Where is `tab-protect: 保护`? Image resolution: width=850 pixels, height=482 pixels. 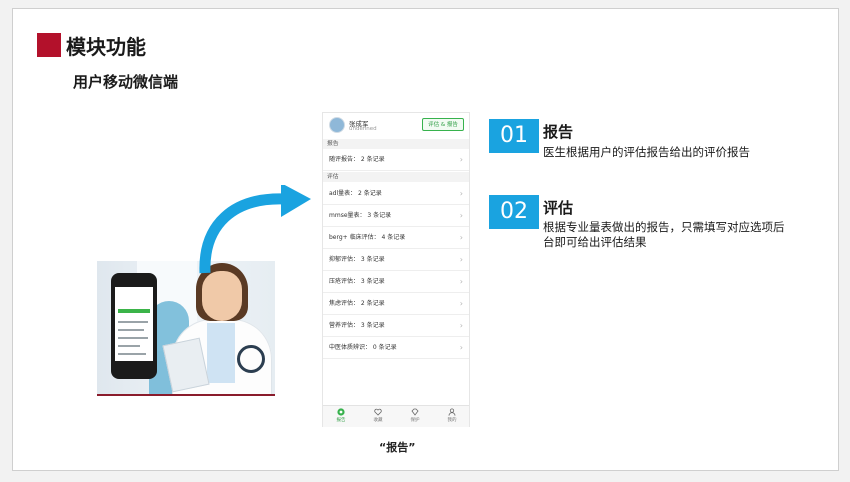
tab-protect: 保护 is located at coordinates (415, 415).